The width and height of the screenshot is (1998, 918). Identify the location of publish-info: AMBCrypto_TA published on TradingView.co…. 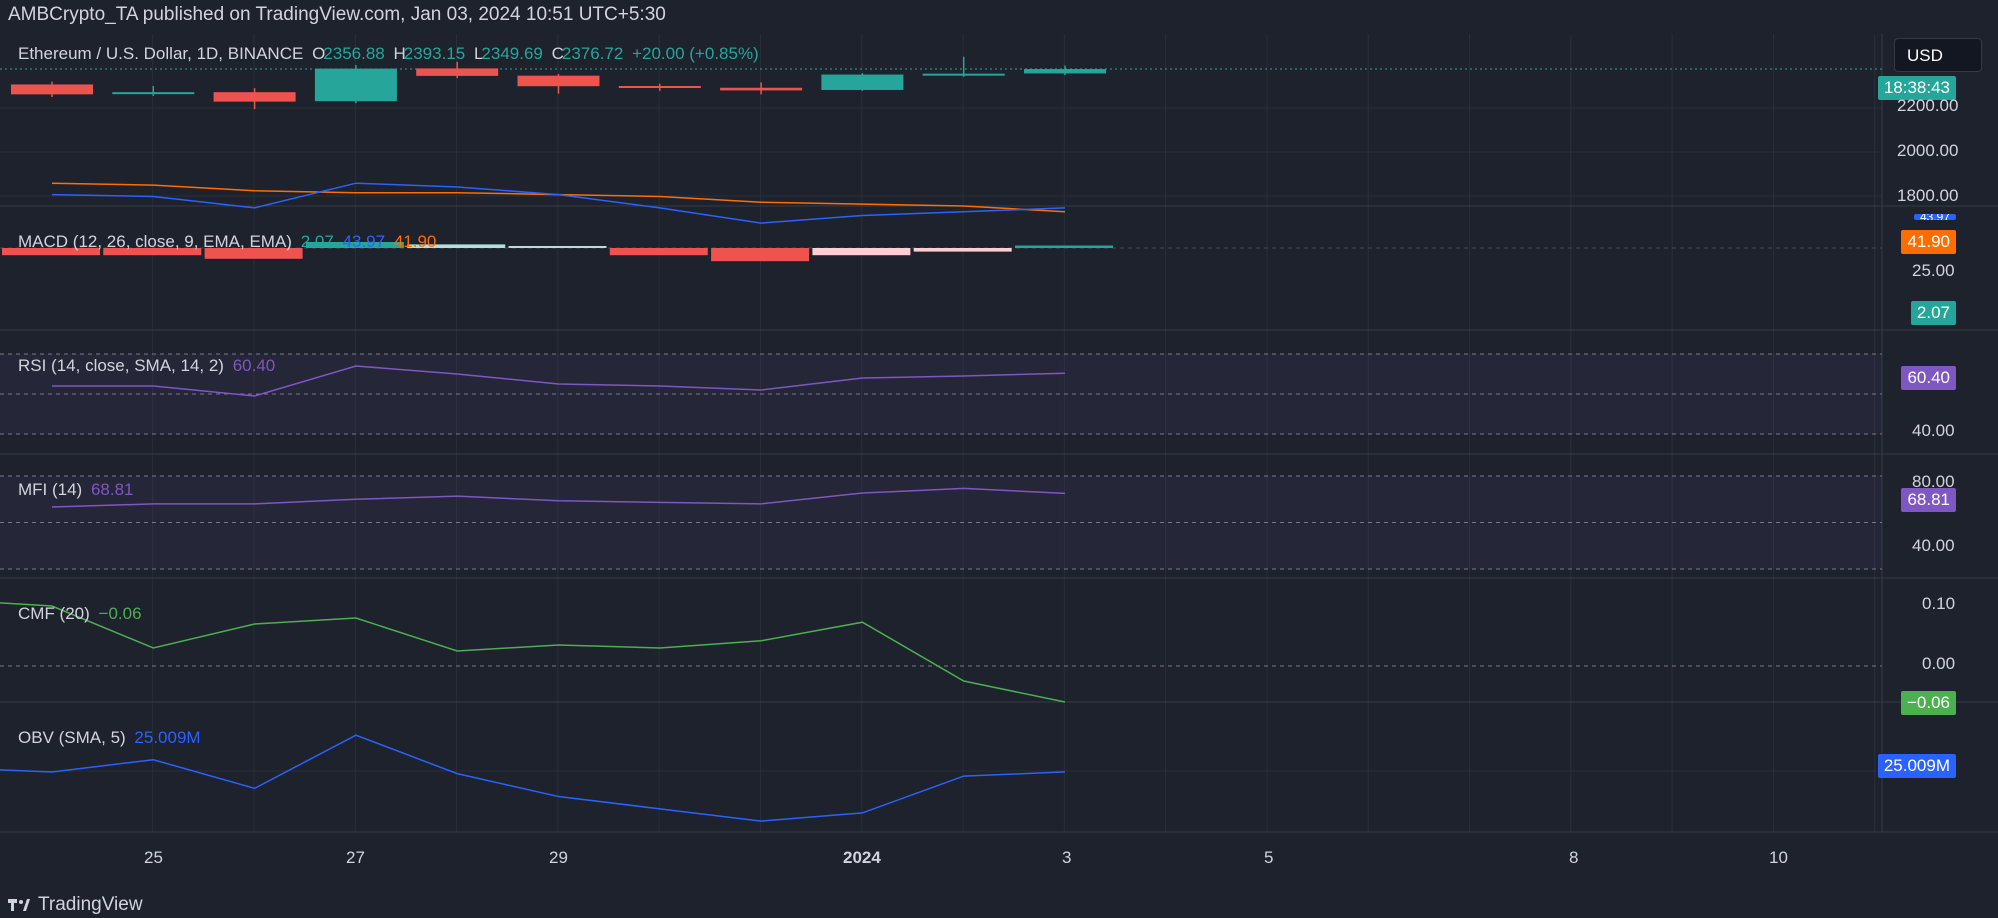
(337, 14).